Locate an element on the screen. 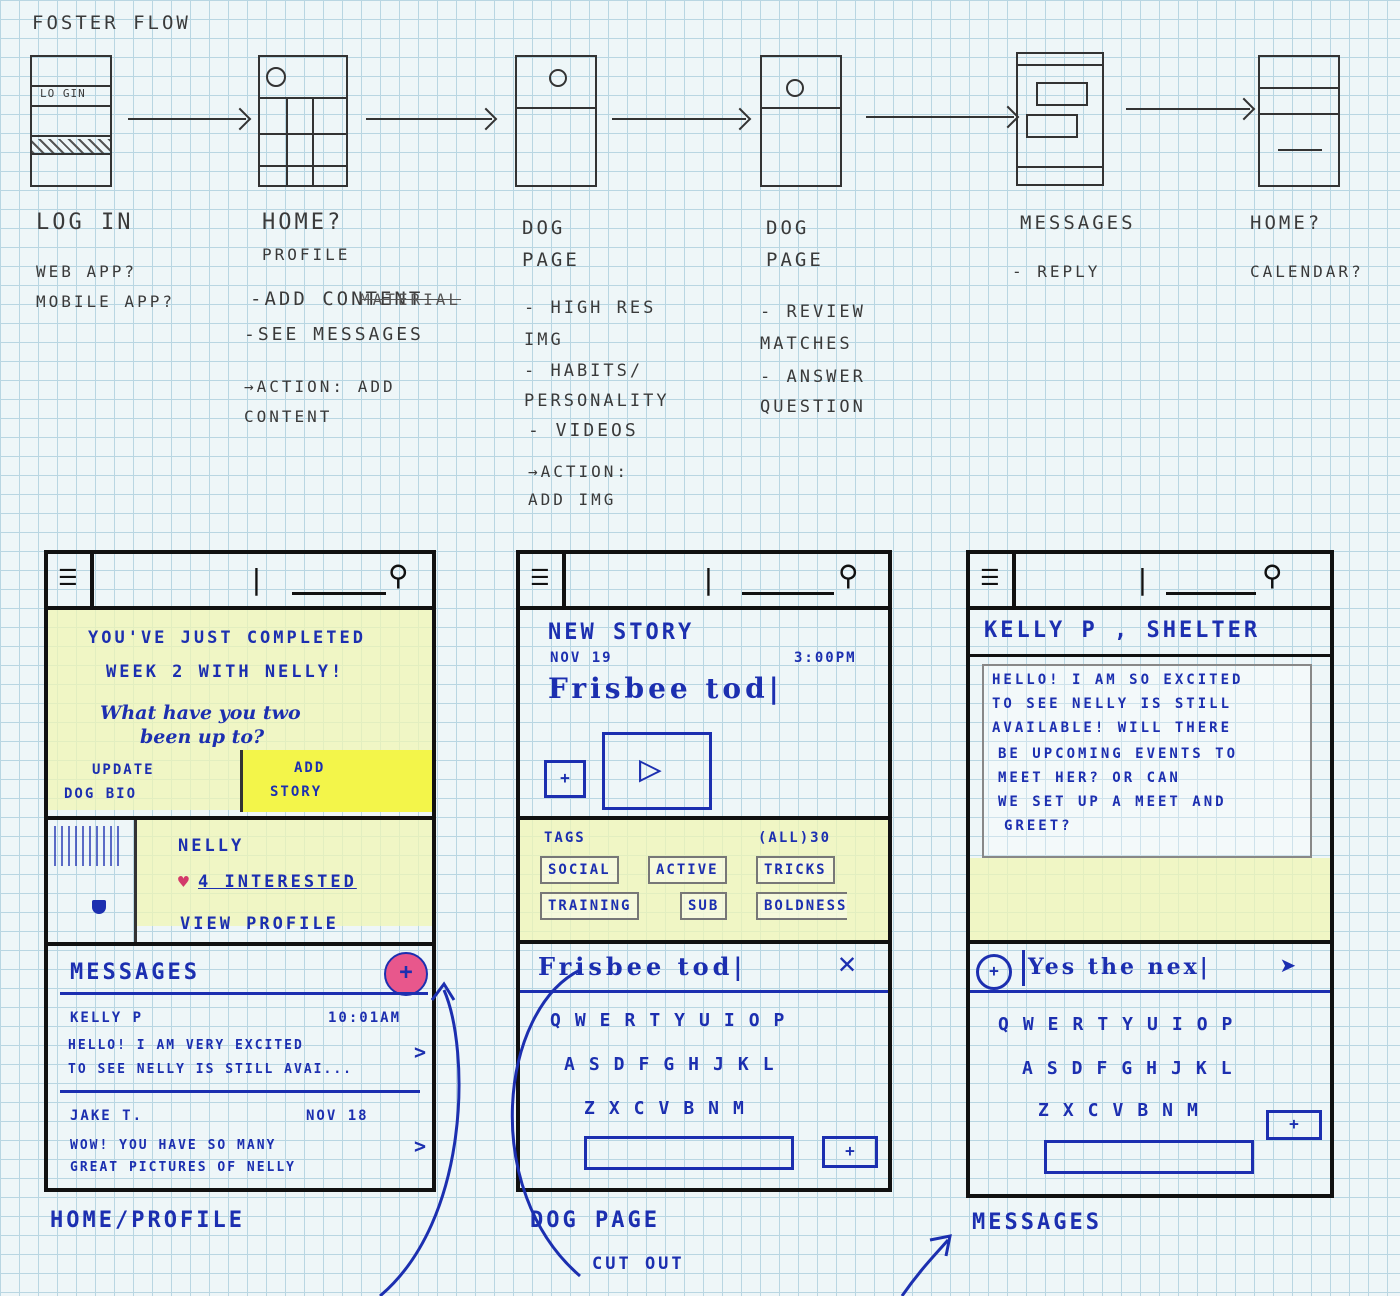  tag-chip: ACTIVE is located at coordinates (687, 870).